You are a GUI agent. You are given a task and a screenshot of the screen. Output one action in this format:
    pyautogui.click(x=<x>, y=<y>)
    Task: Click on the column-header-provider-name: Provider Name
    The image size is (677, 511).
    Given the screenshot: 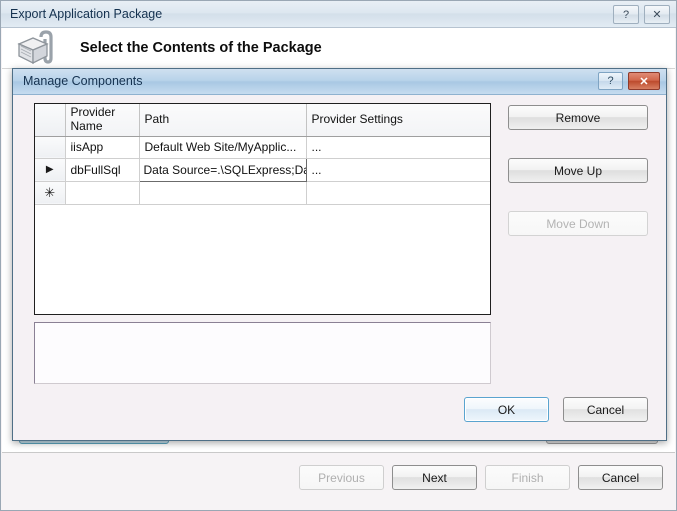 What is the action you would take?
    pyautogui.click(x=102, y=120)
    